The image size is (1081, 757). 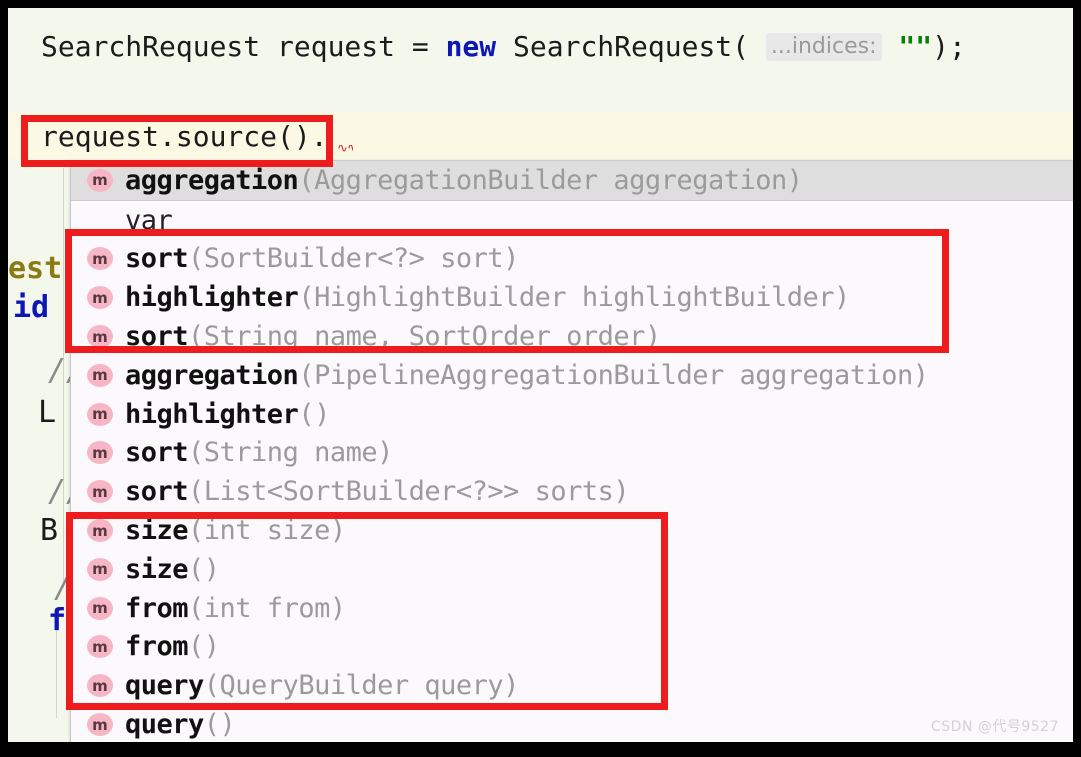 What do you see at coordinates (550, 180) in the screenshot?
I see `completion-item-signature: (AggregationBuilder aggregation)` at bounding box center [550, 180].